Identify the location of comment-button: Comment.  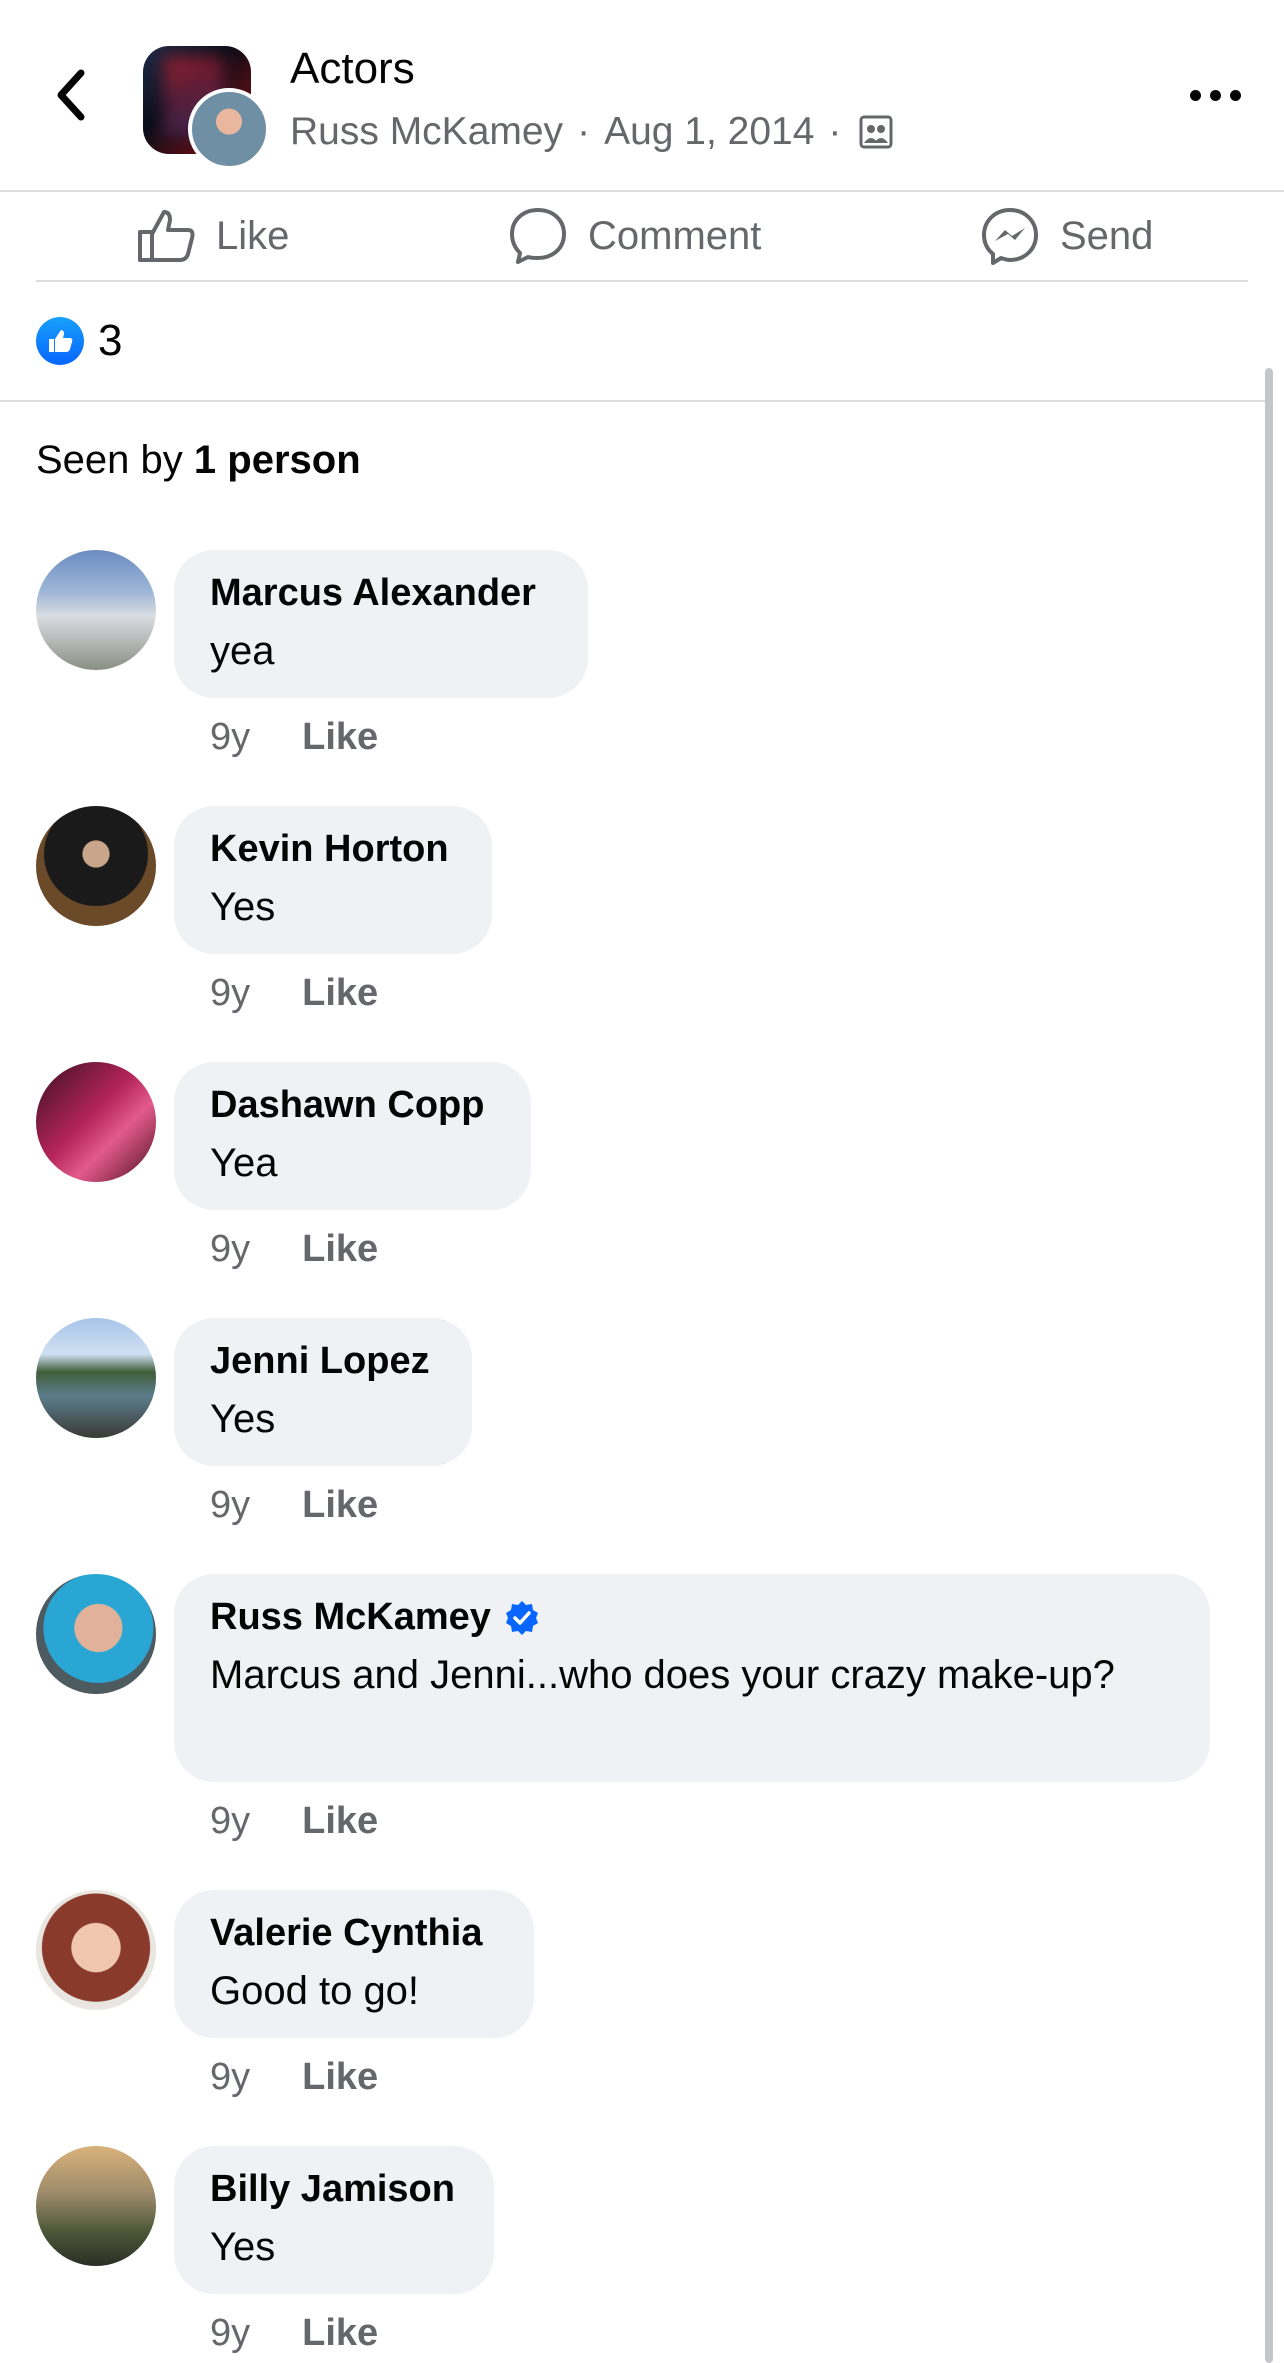
(634, 236).